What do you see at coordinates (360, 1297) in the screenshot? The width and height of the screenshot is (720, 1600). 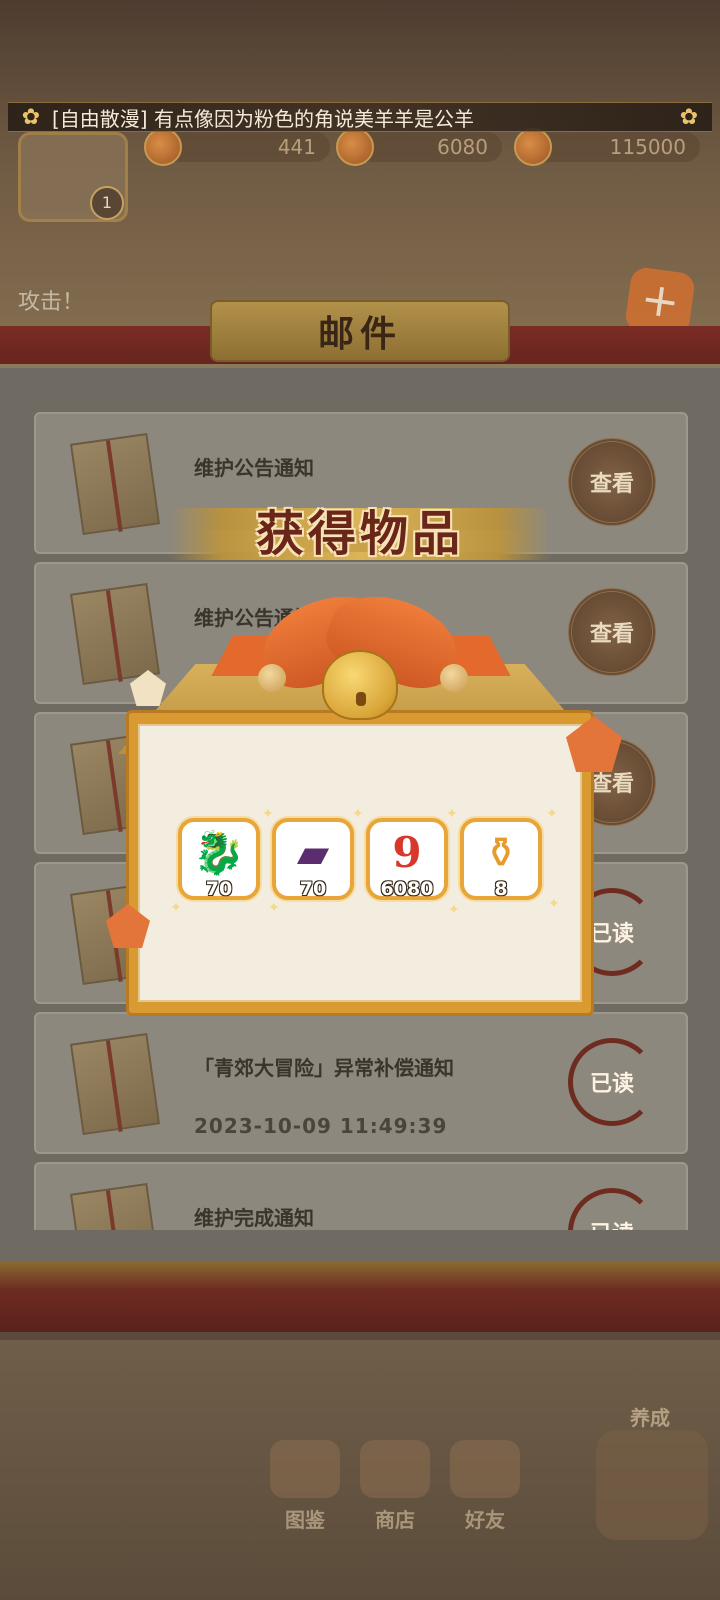 I see `panel-footer` at bounding box center [360, 1297].